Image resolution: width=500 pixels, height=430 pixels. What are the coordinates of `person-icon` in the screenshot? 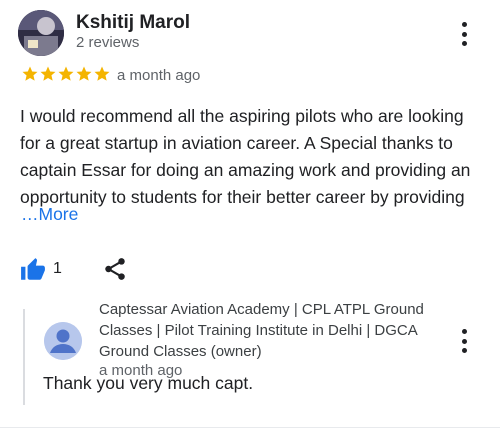 It's located at (63, 341).